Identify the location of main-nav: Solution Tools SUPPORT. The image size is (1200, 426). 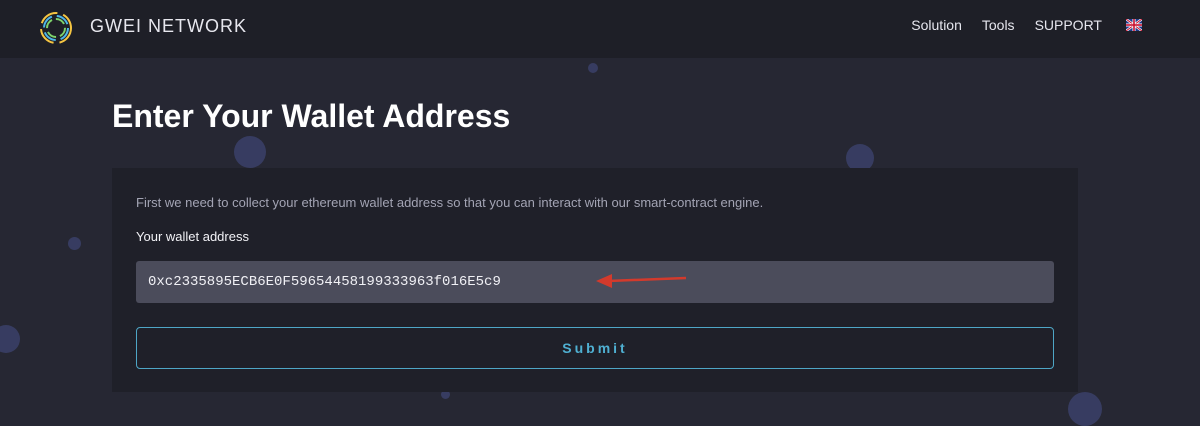
(1026, 25).